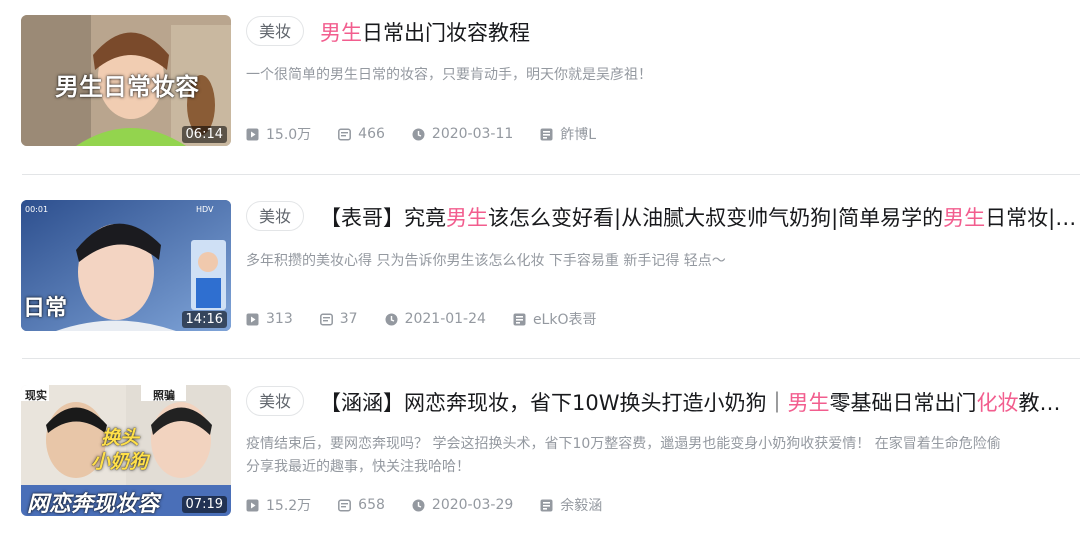 This screenshot has height=538, width=1080. I want to click on title-text: 日常妆|假., so click(1032, 218).